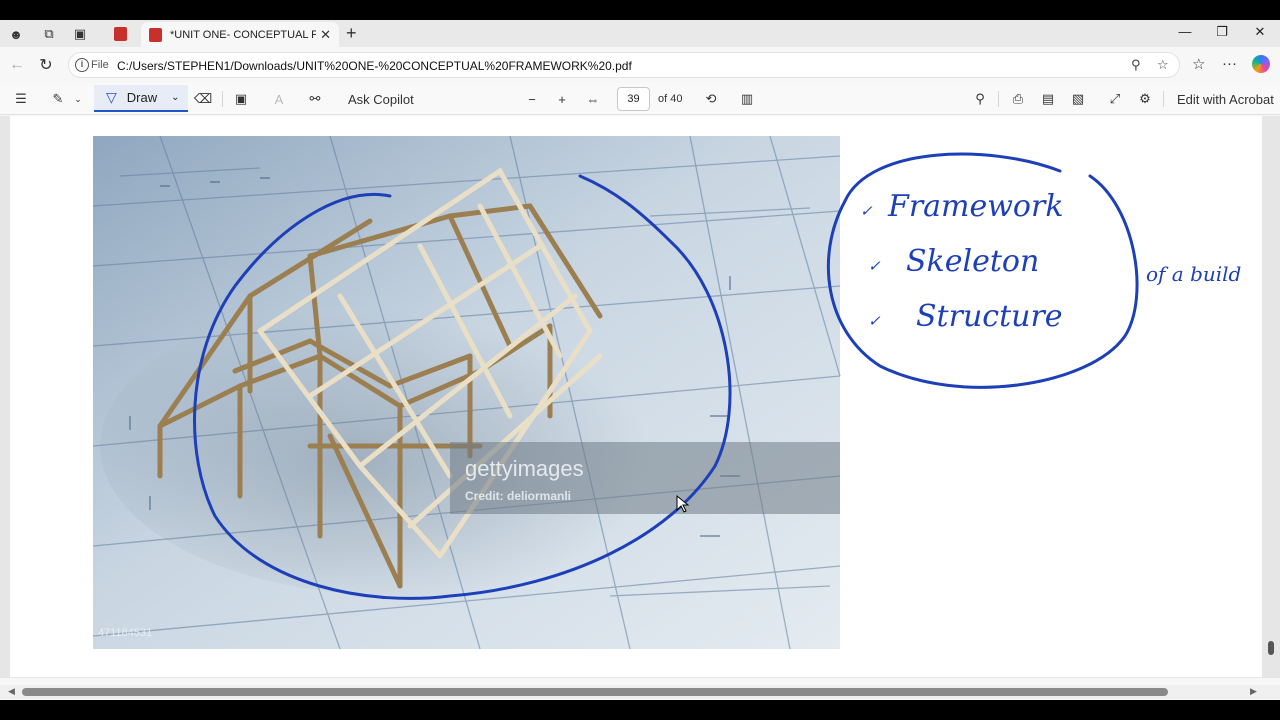  I want to click on workspaces-icon: ⧉, so click(49, 34).